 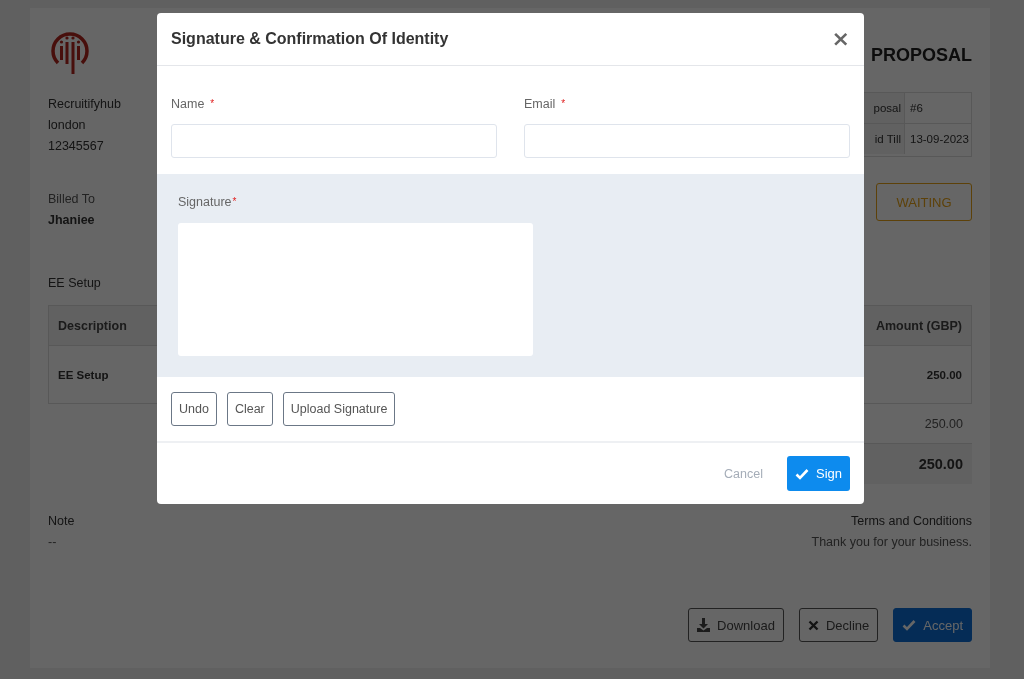 What do you see at coordinates (310, 39) in the screenshot?
I see `dialog-title: Signature & Confirmation Of Identity` at bounding box center [310, 39].